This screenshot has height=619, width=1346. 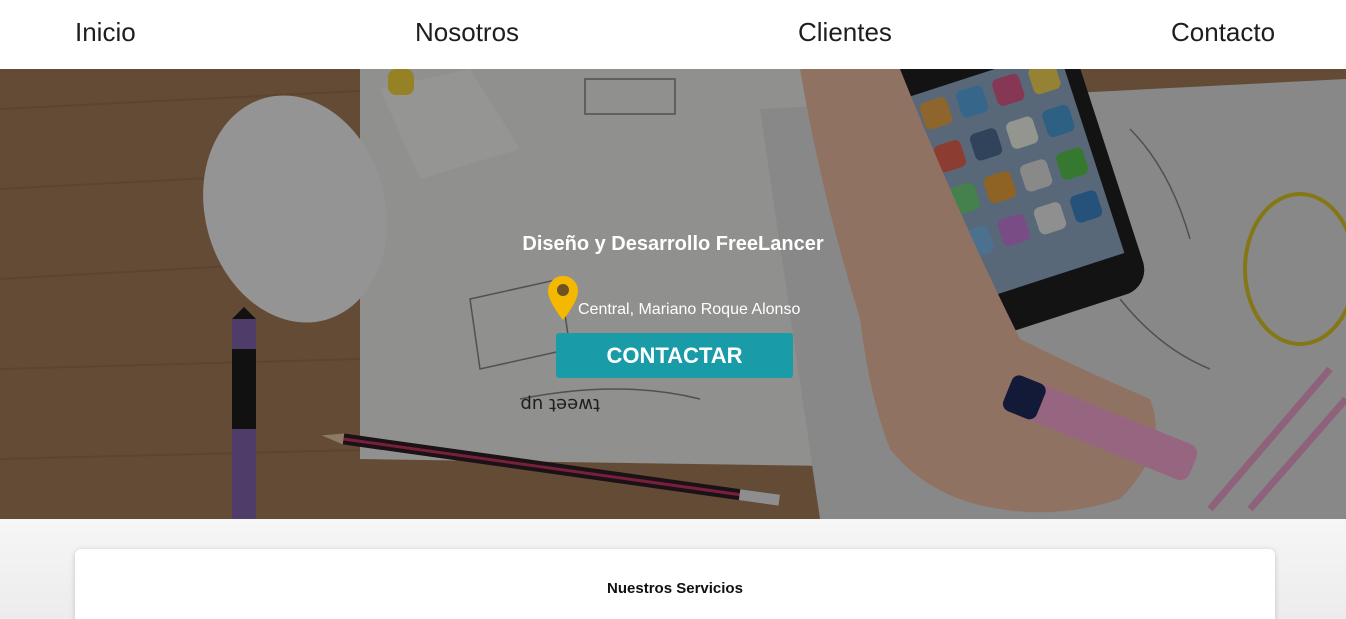 What do you see at coordinates (105, 32) in the screenshot?
I see `nav-link-inicio: Inicio` at bounding box center [105, 32].